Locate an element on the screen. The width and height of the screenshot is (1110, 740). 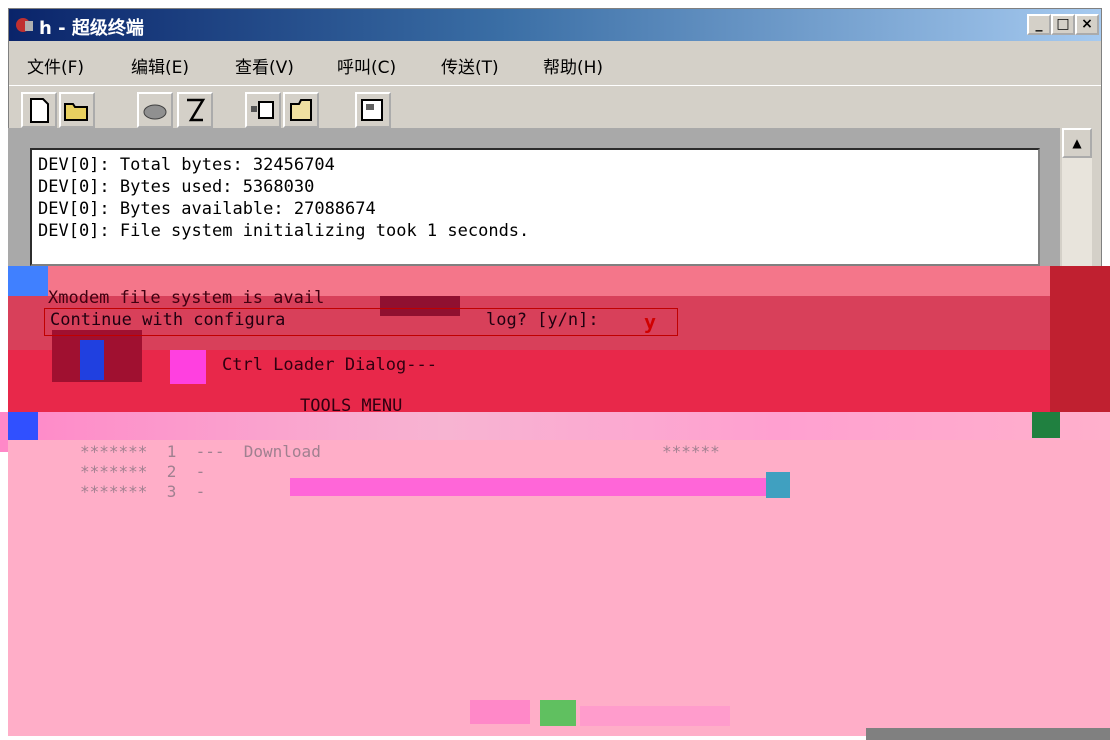
status-strip is located at coordinates (988, 734).